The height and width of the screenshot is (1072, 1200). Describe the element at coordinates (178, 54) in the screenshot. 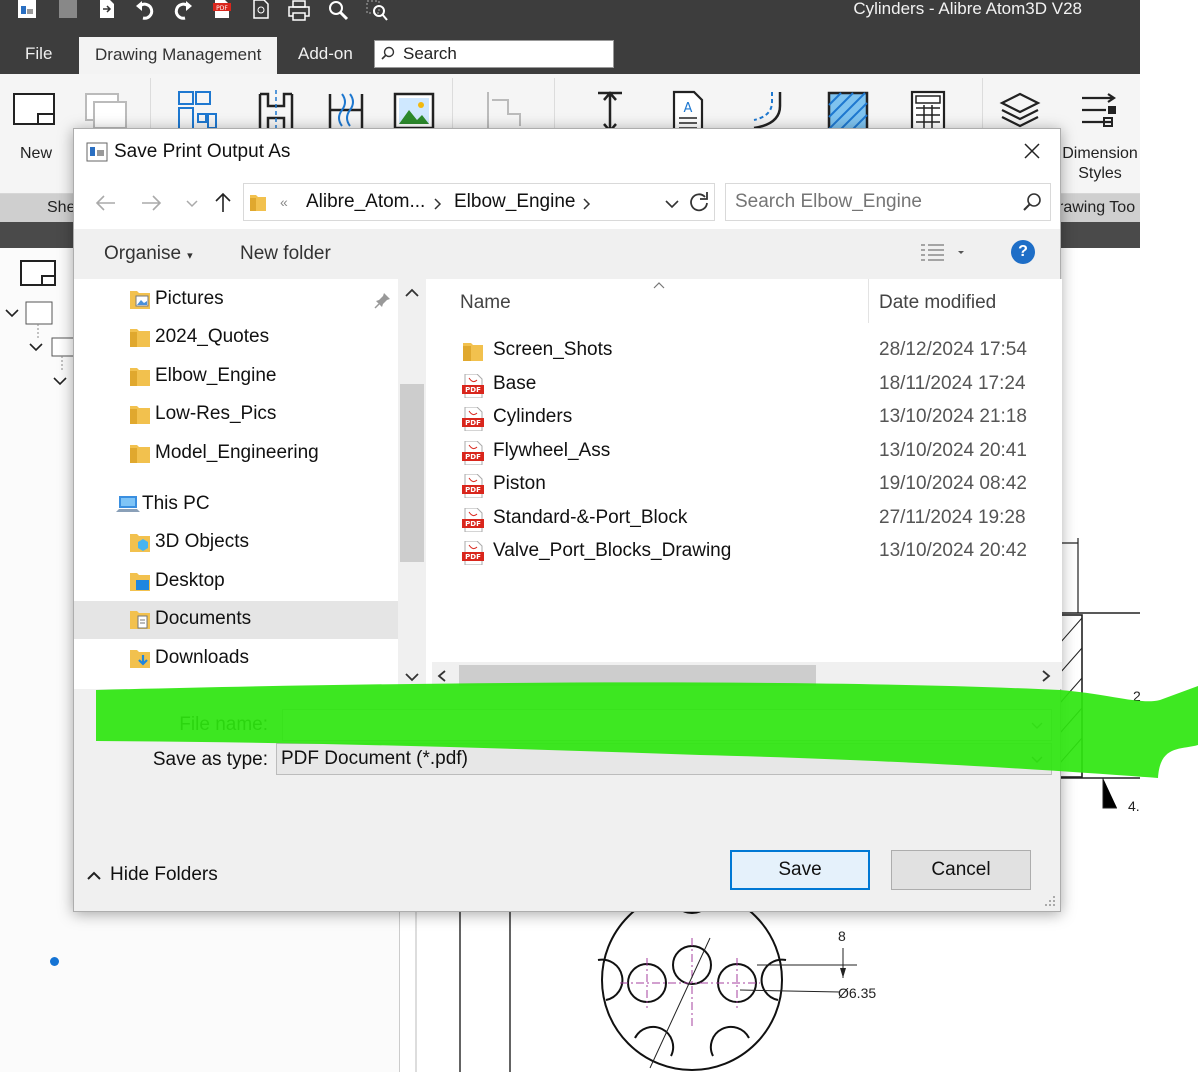

I see `tab-drawing-management: Drawing Management` at that location.